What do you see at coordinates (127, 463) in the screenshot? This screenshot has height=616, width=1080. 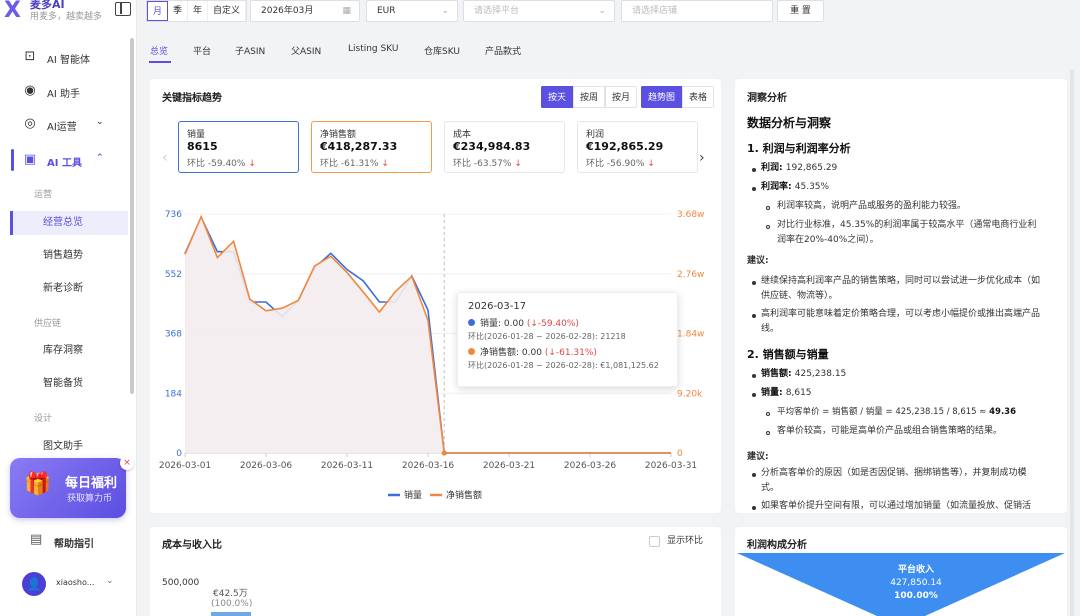 I see `close-icon: ×` at bounding box center [127, 463].